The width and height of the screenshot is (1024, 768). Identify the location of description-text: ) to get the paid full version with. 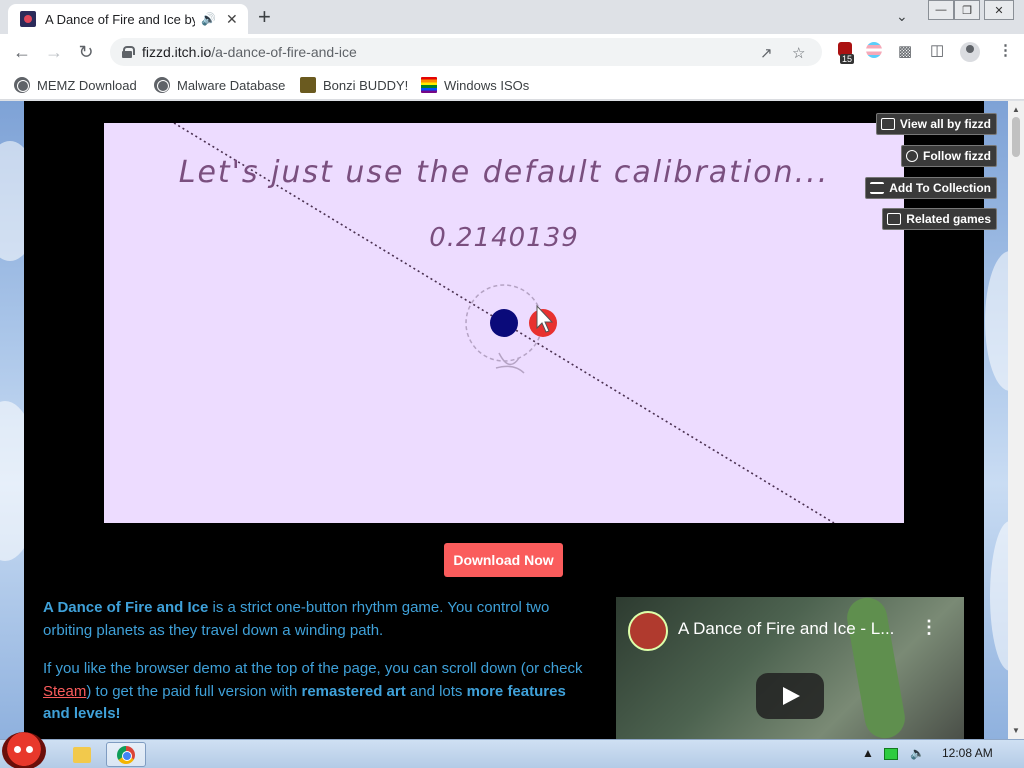
(194, 691).